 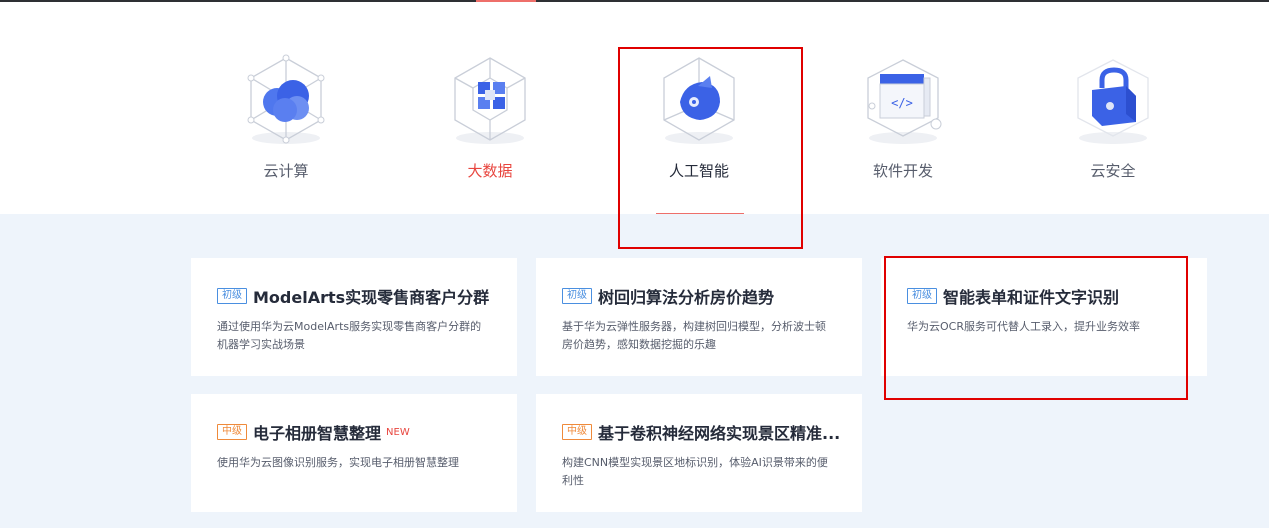 I want to click on card-description: 基于华为云弹性服务器，构建树回归模型，分析波士顿房价趋势，感知数据挖掘的乐趣, so click(x=694, y=335).